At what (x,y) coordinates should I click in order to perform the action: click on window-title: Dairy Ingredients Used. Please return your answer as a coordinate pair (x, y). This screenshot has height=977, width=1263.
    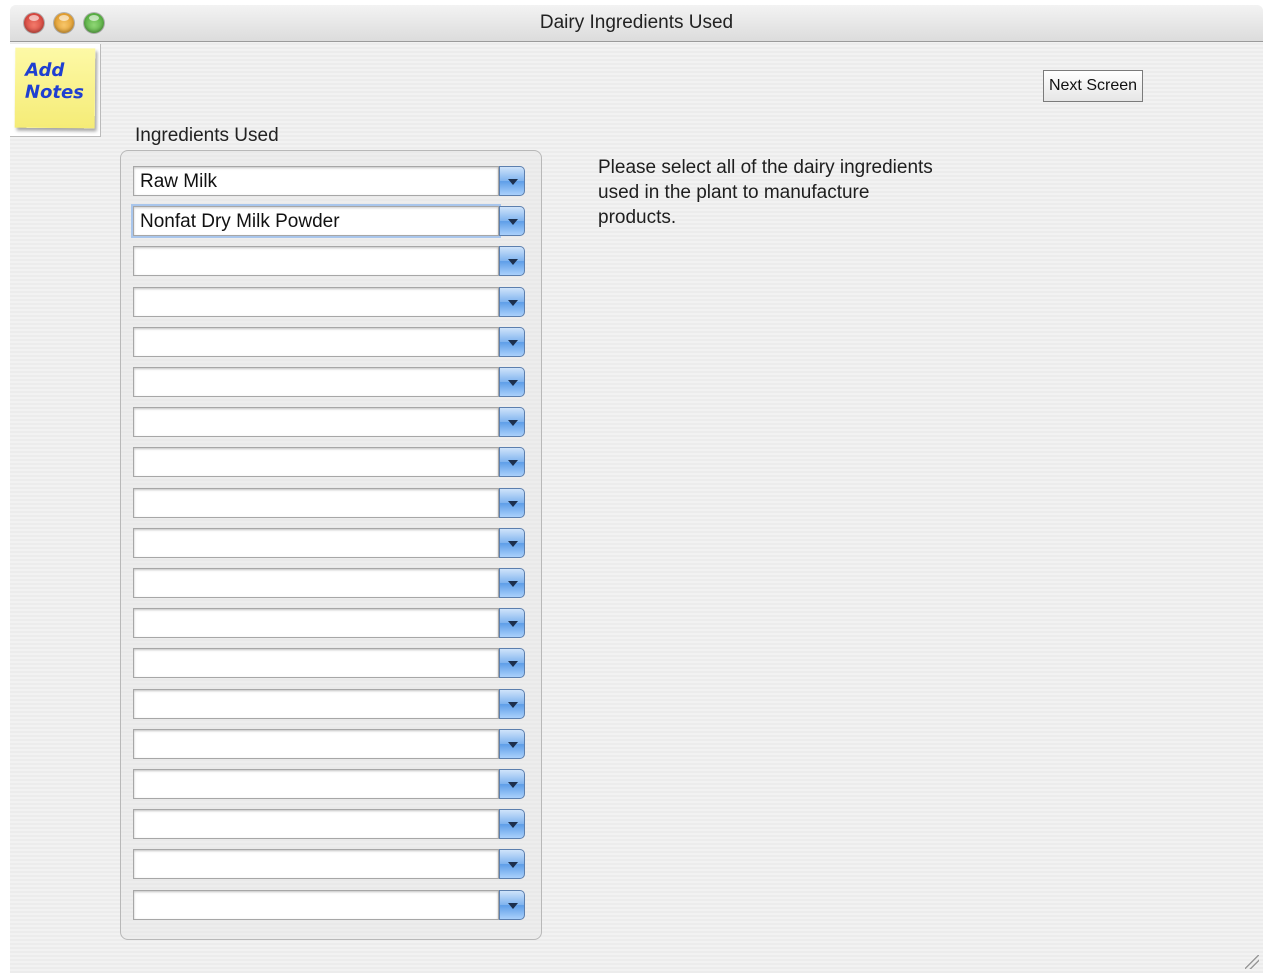
    Looking at the image, I should click on (636, 22).